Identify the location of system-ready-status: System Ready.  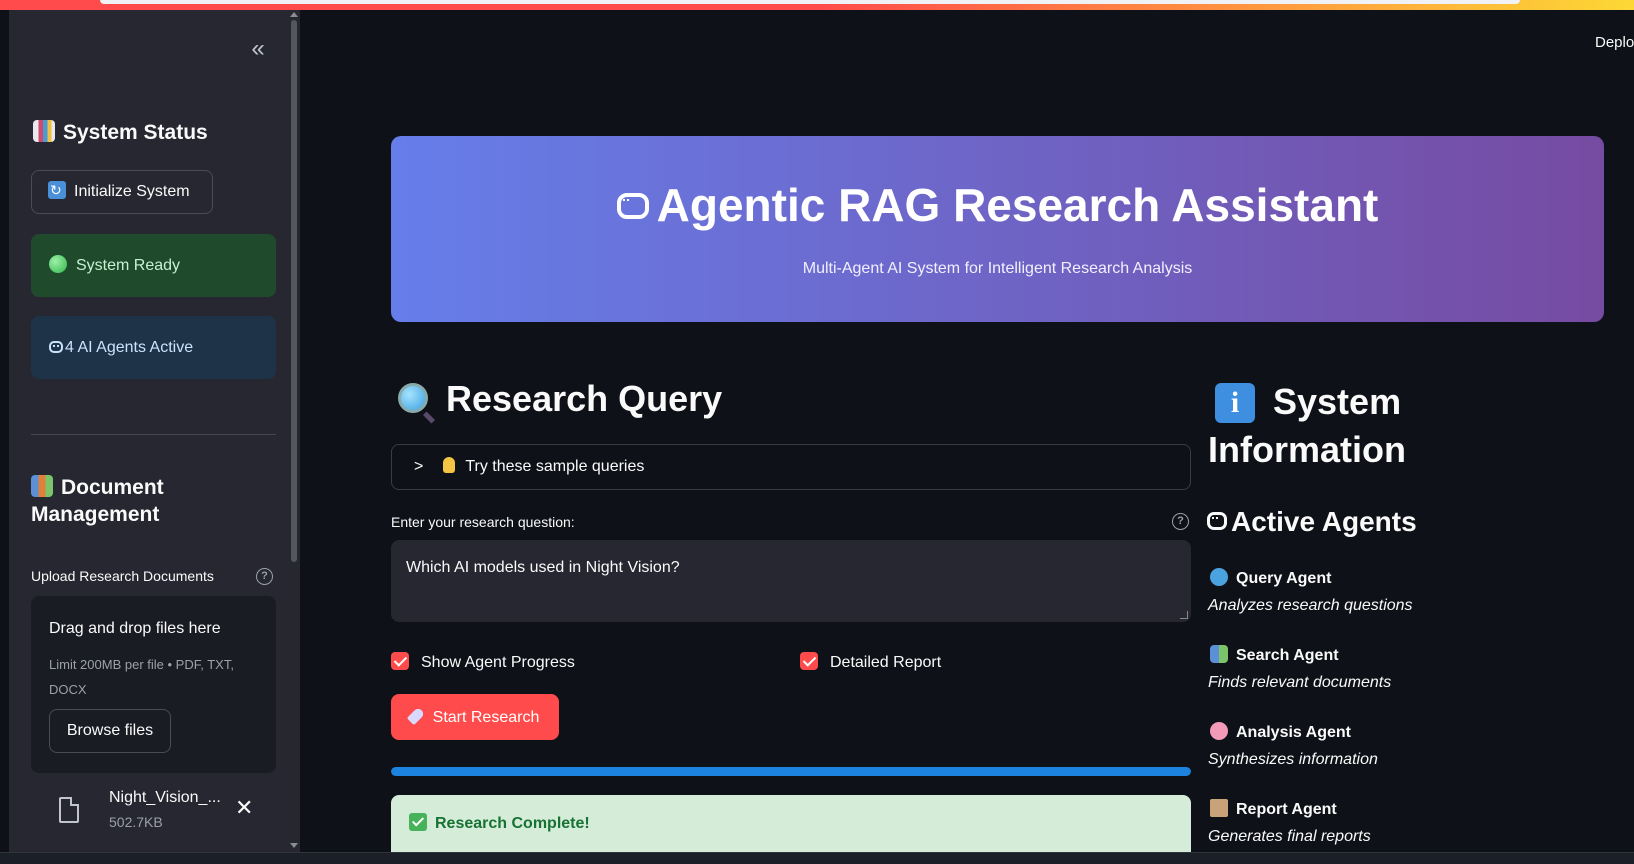
(153, 265).